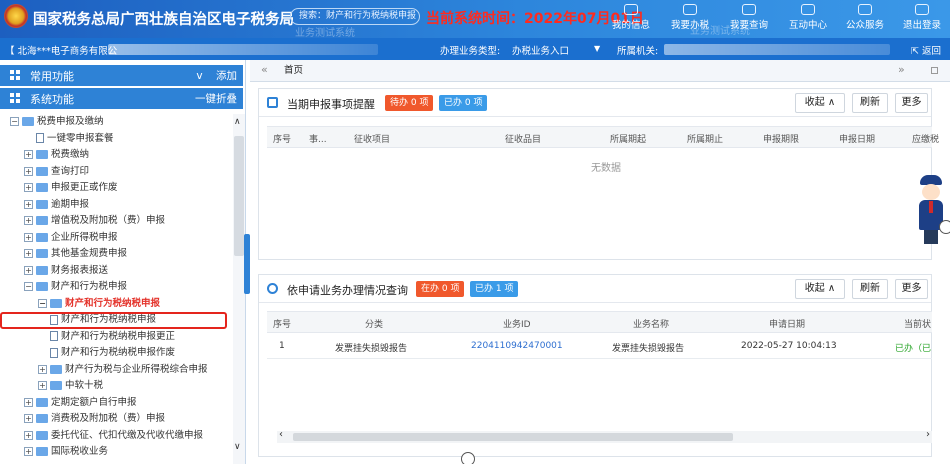 This screenshot has width=950, height=464. Describe the element at coordinates (781, 140) in the screenshot. I see `col-header: 申报期限` at that location.